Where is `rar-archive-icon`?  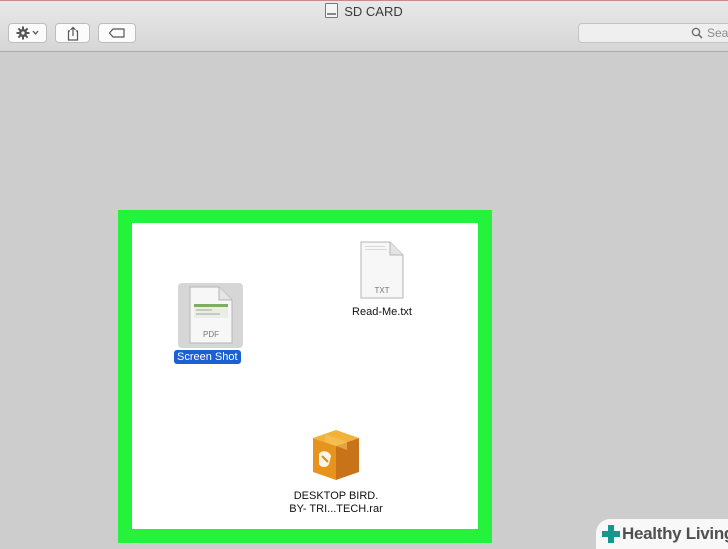 rar-archive-icon is located at coordinates (336, 455).